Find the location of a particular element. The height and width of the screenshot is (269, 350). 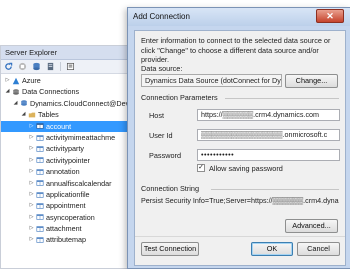

azure-icon is located at coordinates (15, 80).